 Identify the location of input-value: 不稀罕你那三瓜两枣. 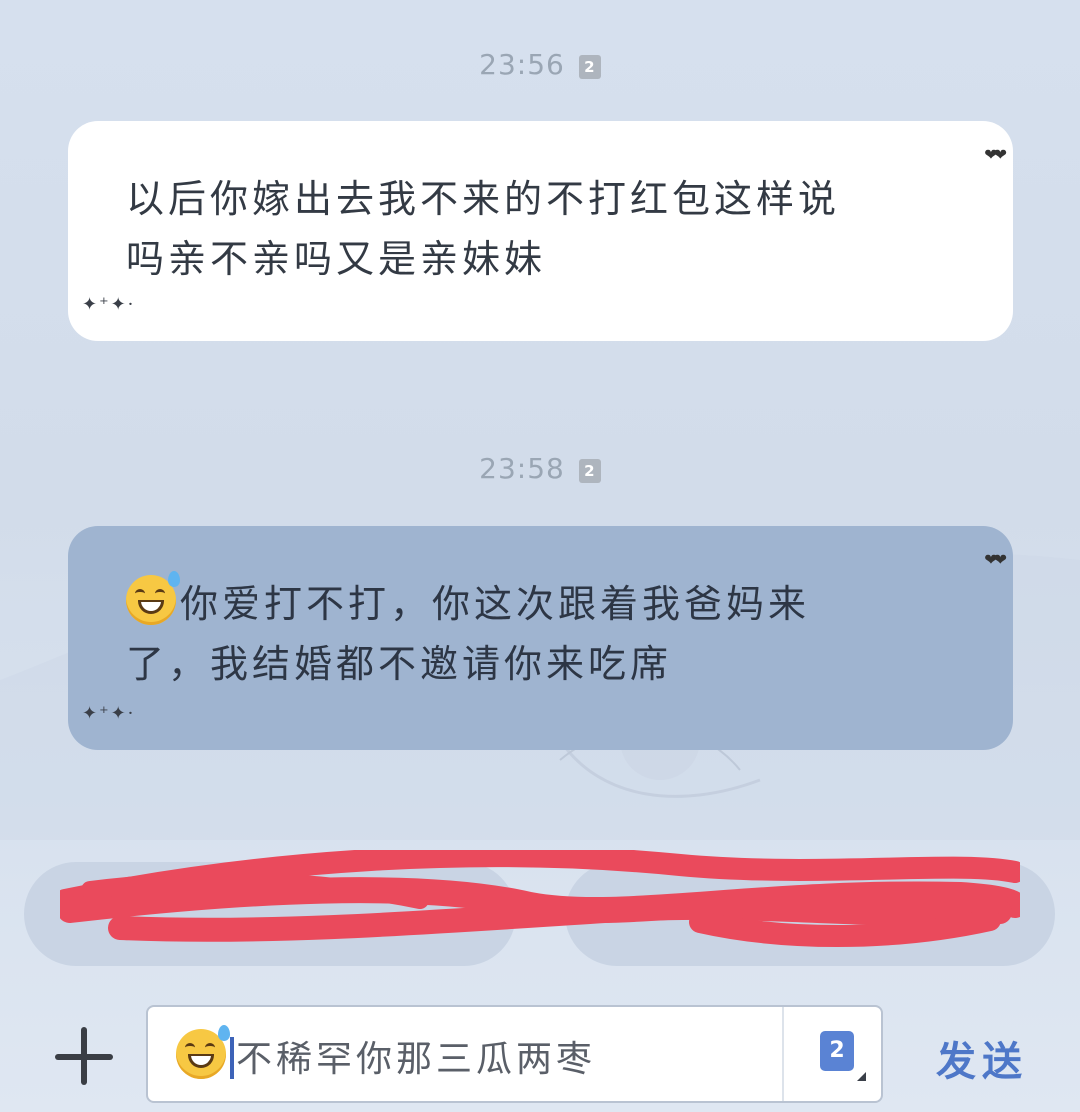
(416, 1059).